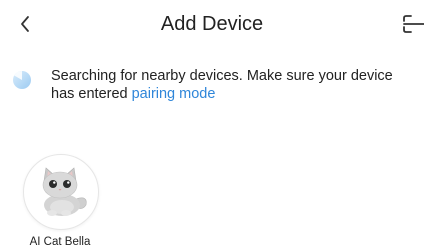  I want to click on loading-spinner-icon, so click(22, 80).